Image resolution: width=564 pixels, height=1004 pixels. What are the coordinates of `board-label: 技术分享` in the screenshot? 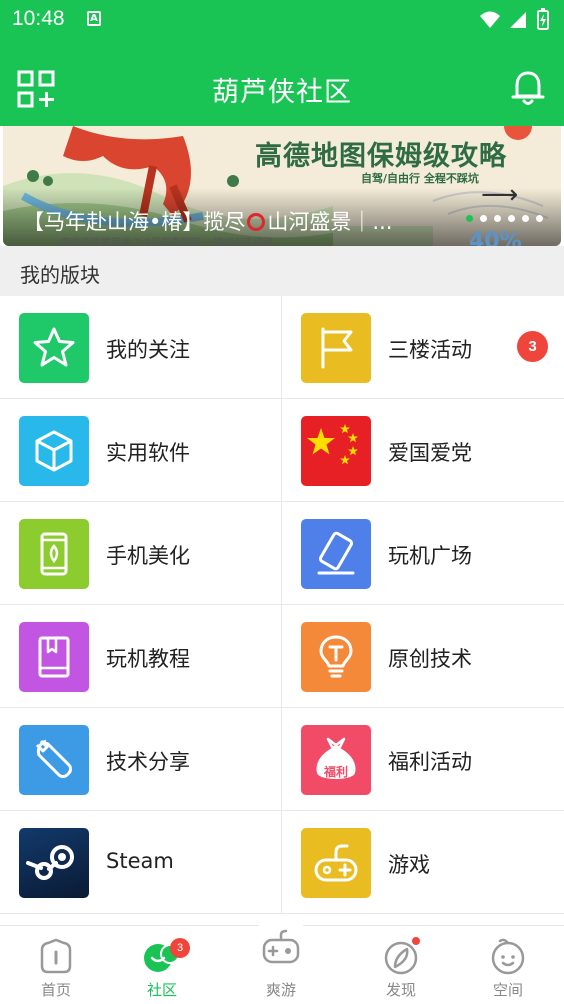 It's located at (148, 762).